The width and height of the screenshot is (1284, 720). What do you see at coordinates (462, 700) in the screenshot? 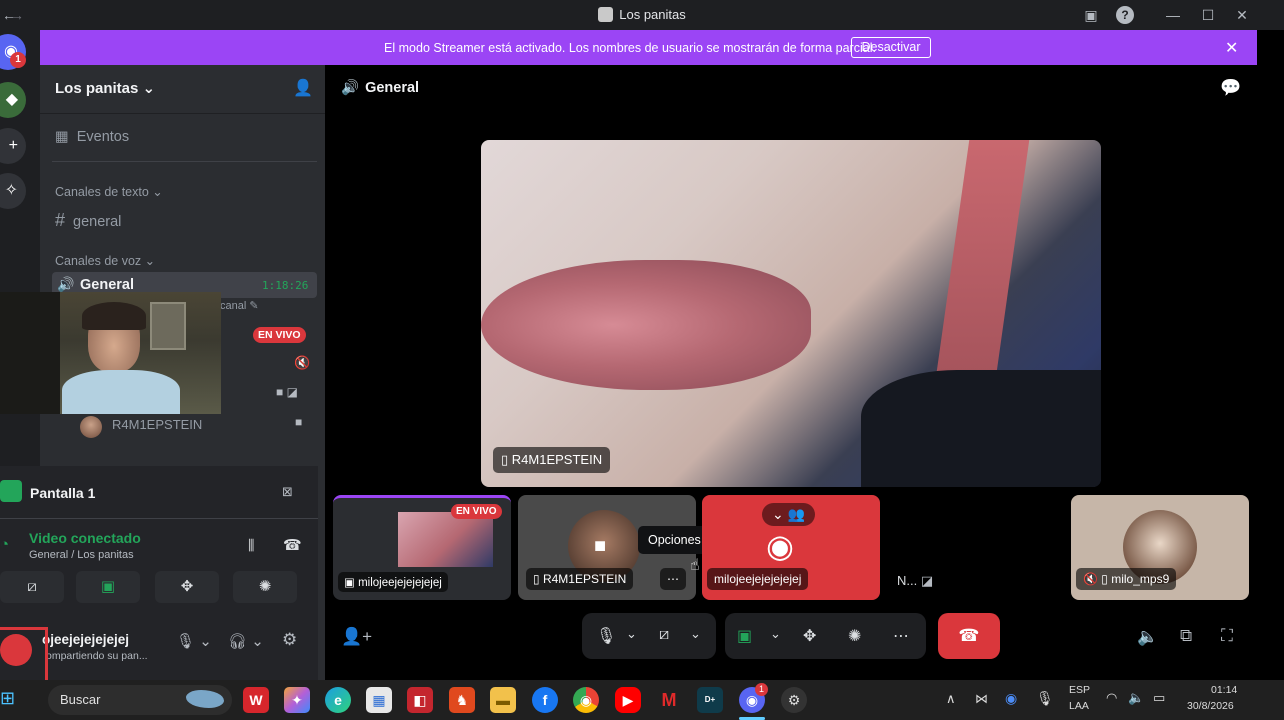
I see `brave-icon: ♞` at bounding box center [462, 700].